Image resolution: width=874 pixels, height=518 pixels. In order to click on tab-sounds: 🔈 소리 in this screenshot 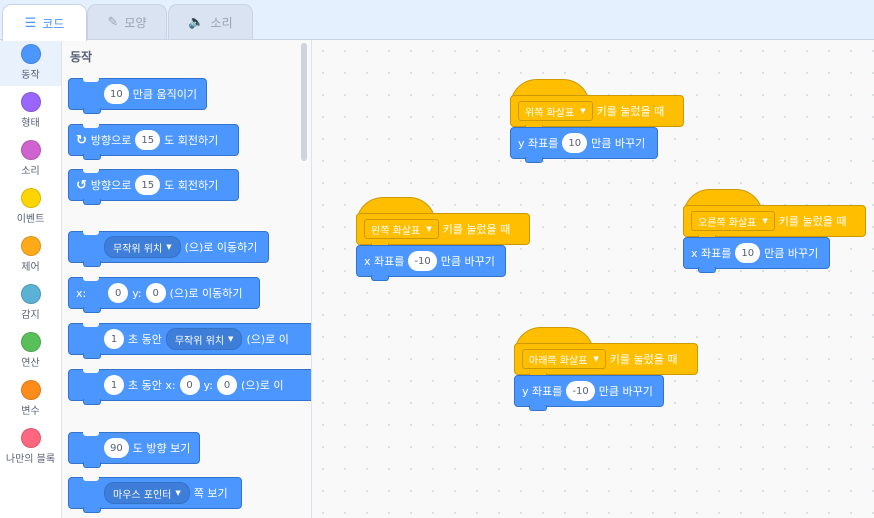, I will do `click(210, 22)`.